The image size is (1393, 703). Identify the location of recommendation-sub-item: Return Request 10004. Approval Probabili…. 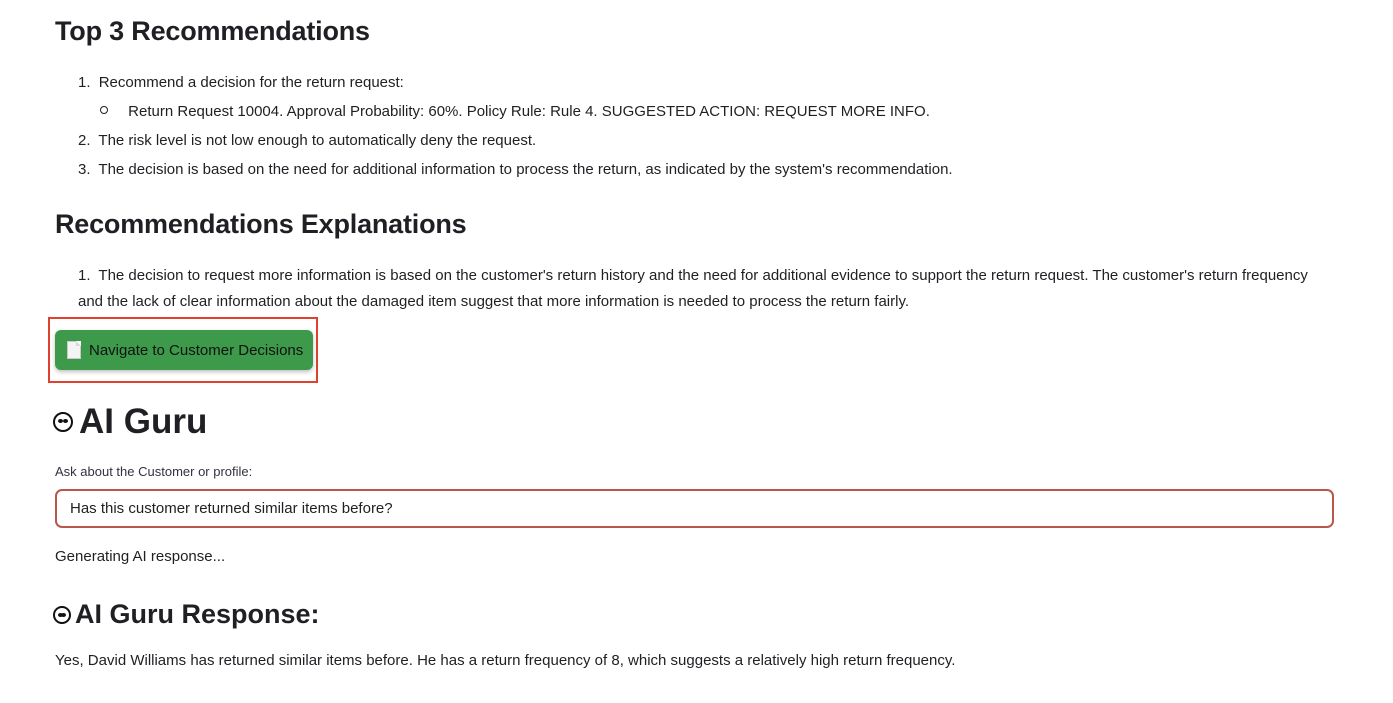
(515, 112).